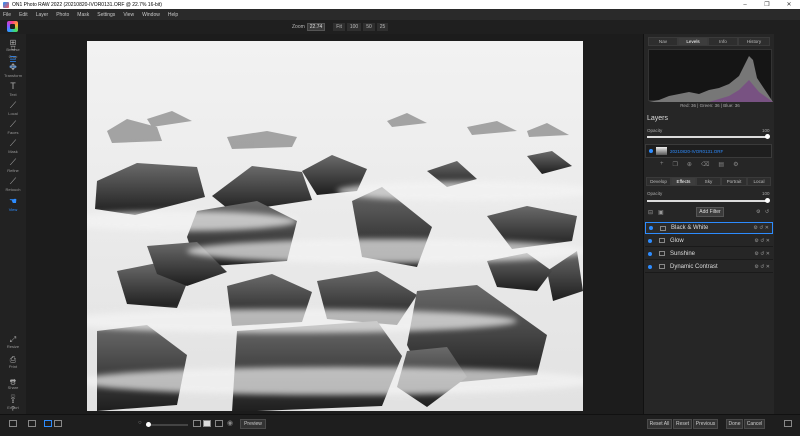  What do you see at coordinates (734, 181) in the screenshot?
I see `tab-portrait: Portrait` at bounding box center [734, 181].